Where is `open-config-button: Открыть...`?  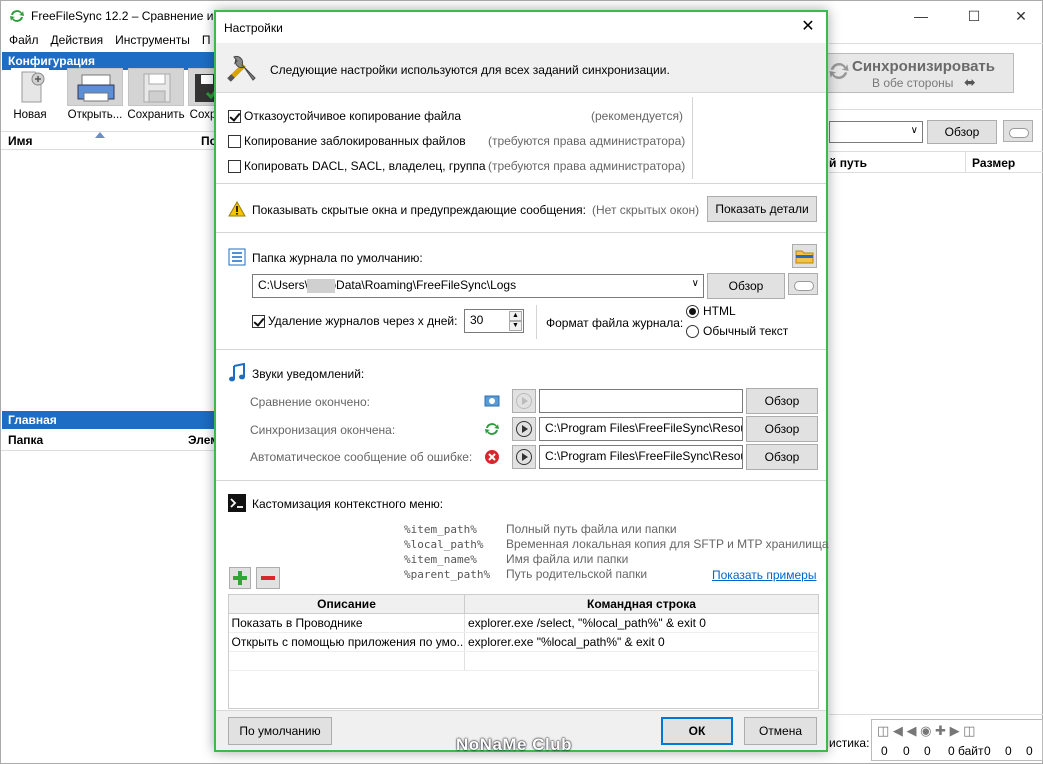
open-config-button: Открыть... is located at coordinates (95, 96).